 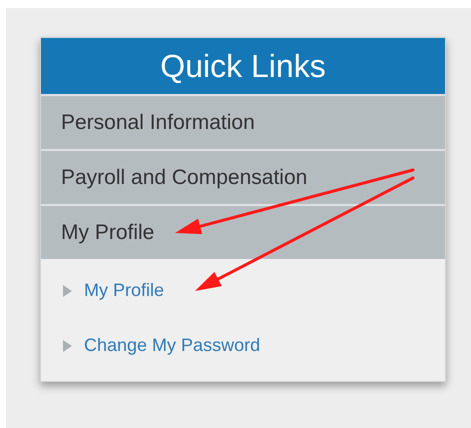 What do you see at coordinates (243, 66) in the screenshot?
I see `panel-title: Quick Links` at bounding box center [243, 66].